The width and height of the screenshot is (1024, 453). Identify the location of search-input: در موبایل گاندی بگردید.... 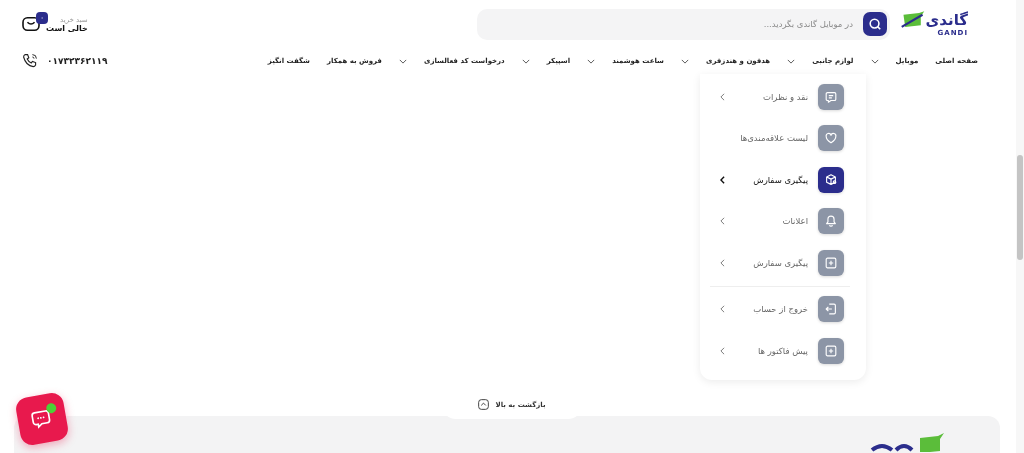
(667, 24).